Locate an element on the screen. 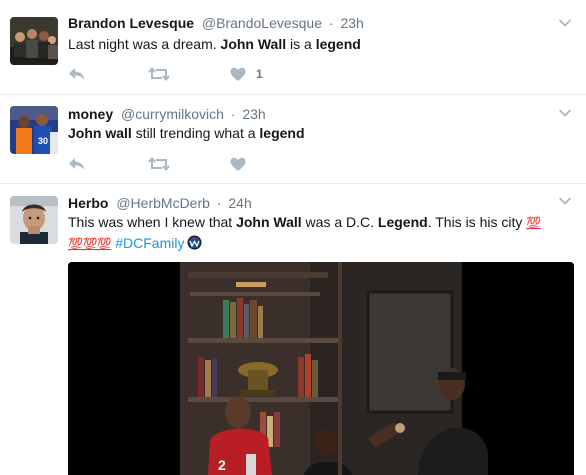  text-highlight: Legend is located at coordinates (402, 222).